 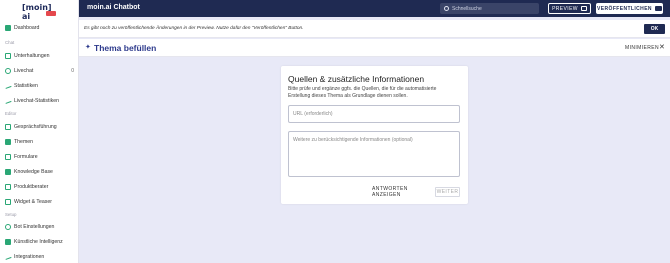 I want to click on panel-header: ✦ Thema befüllen MINIMIEREN ✕, so click(x=374, y=48).